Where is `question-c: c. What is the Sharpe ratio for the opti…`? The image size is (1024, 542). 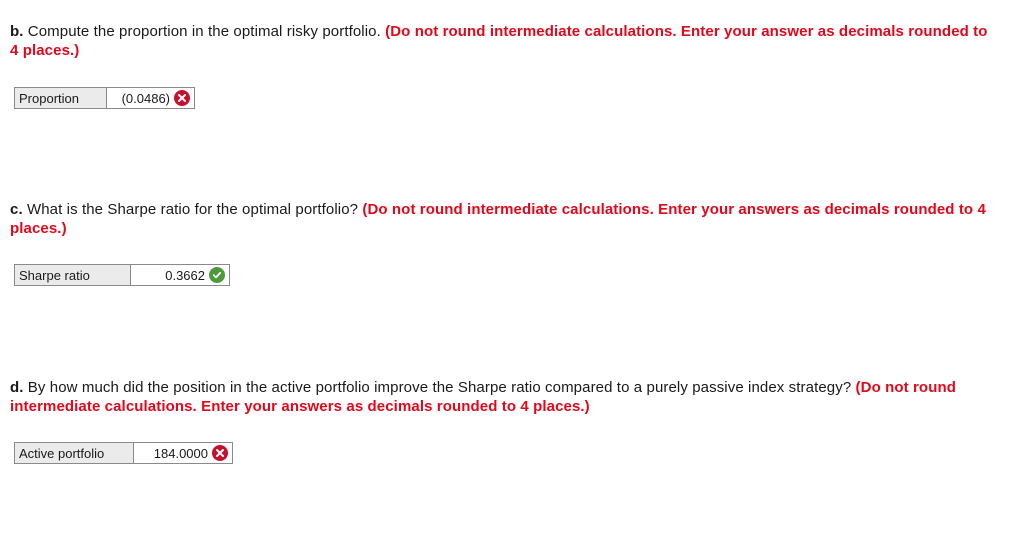 question-c: c. What is the Sharpe ratio for the opti… is located at coordinates (505, 219).